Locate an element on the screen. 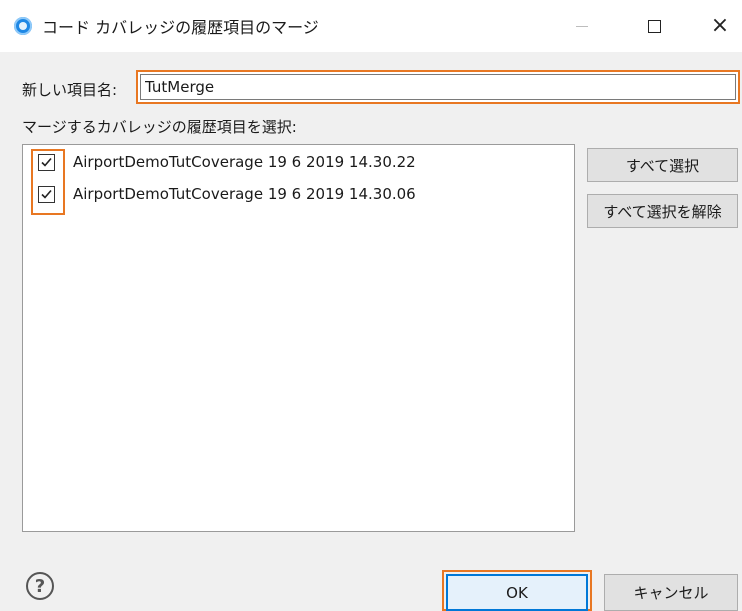  minimize-button is located at coordinates (582, 26).